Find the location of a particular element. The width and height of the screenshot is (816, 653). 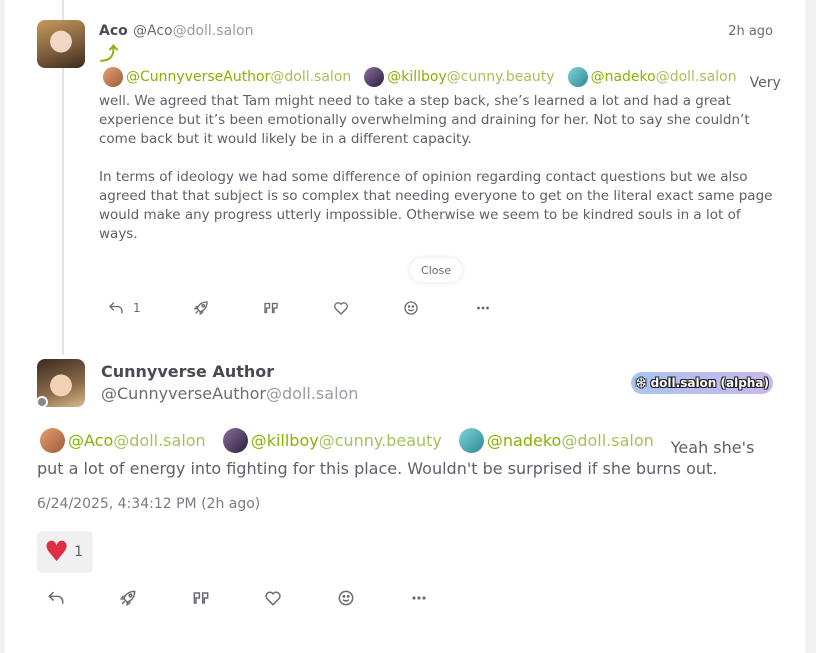

avatar is located at coordinates (61, 44).